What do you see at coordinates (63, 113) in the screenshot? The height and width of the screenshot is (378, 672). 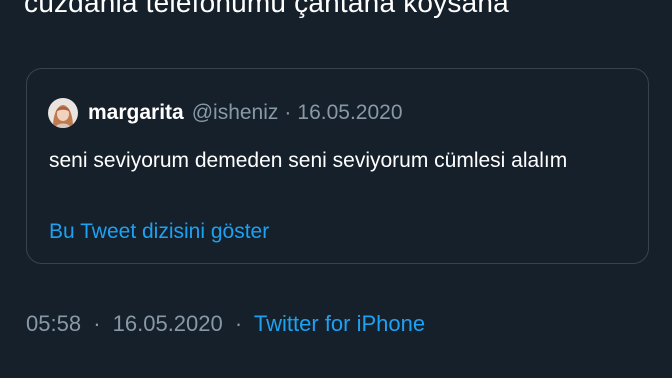 I see `avatar` at bounding box center [63, 113].